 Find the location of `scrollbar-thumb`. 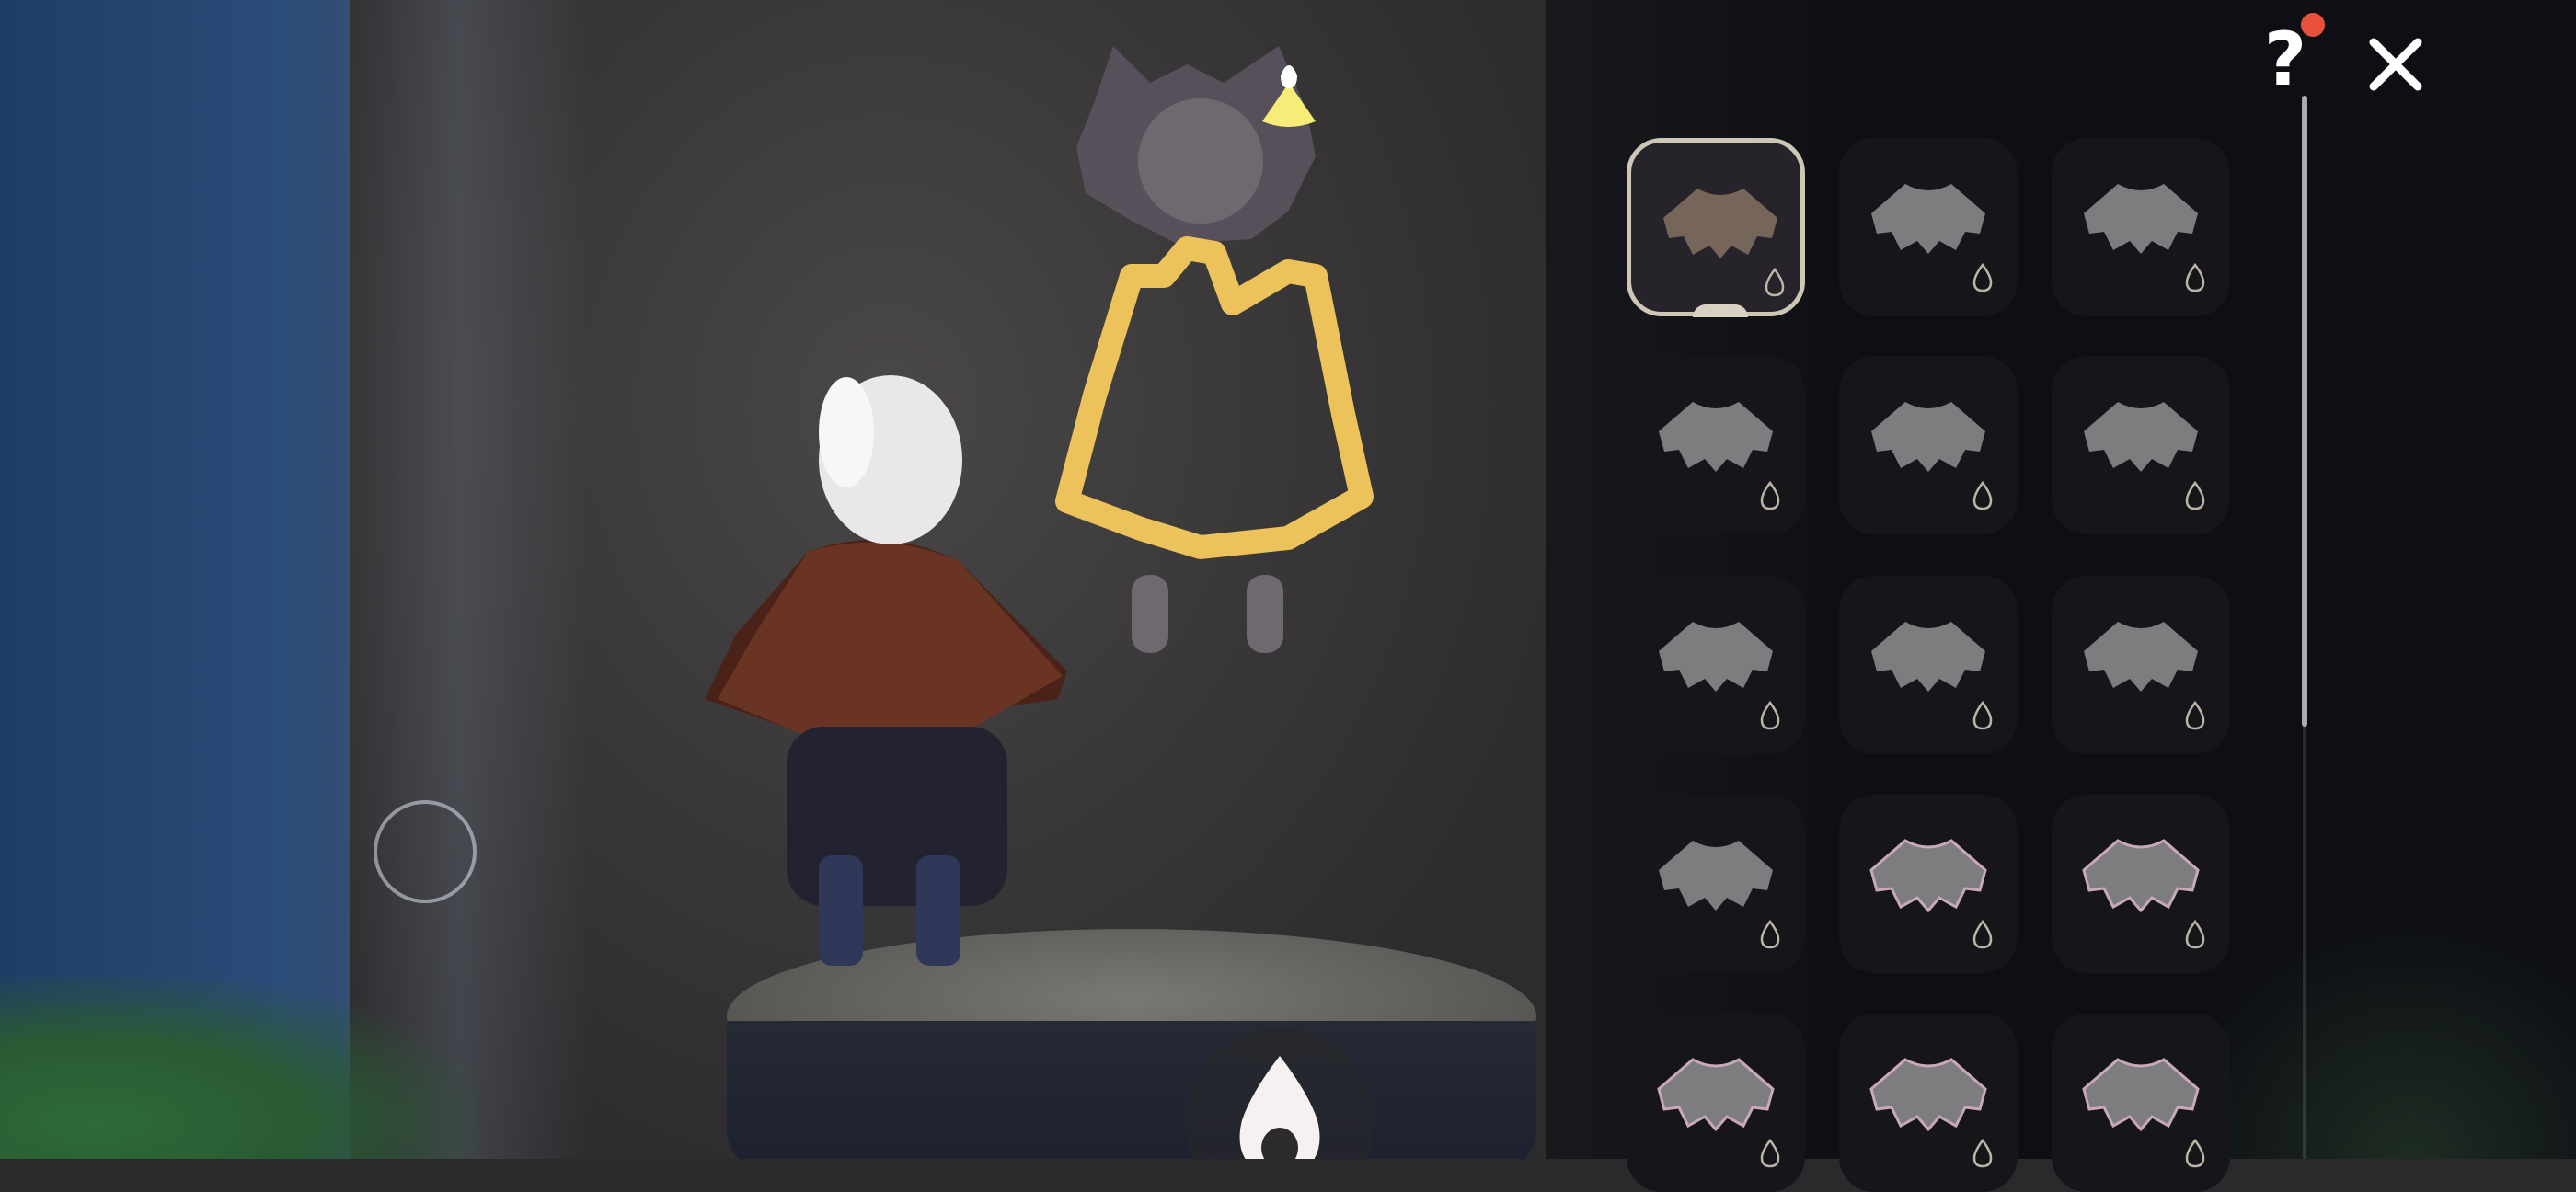

scrollbar-thumb is located at coordinates (2304, 411).